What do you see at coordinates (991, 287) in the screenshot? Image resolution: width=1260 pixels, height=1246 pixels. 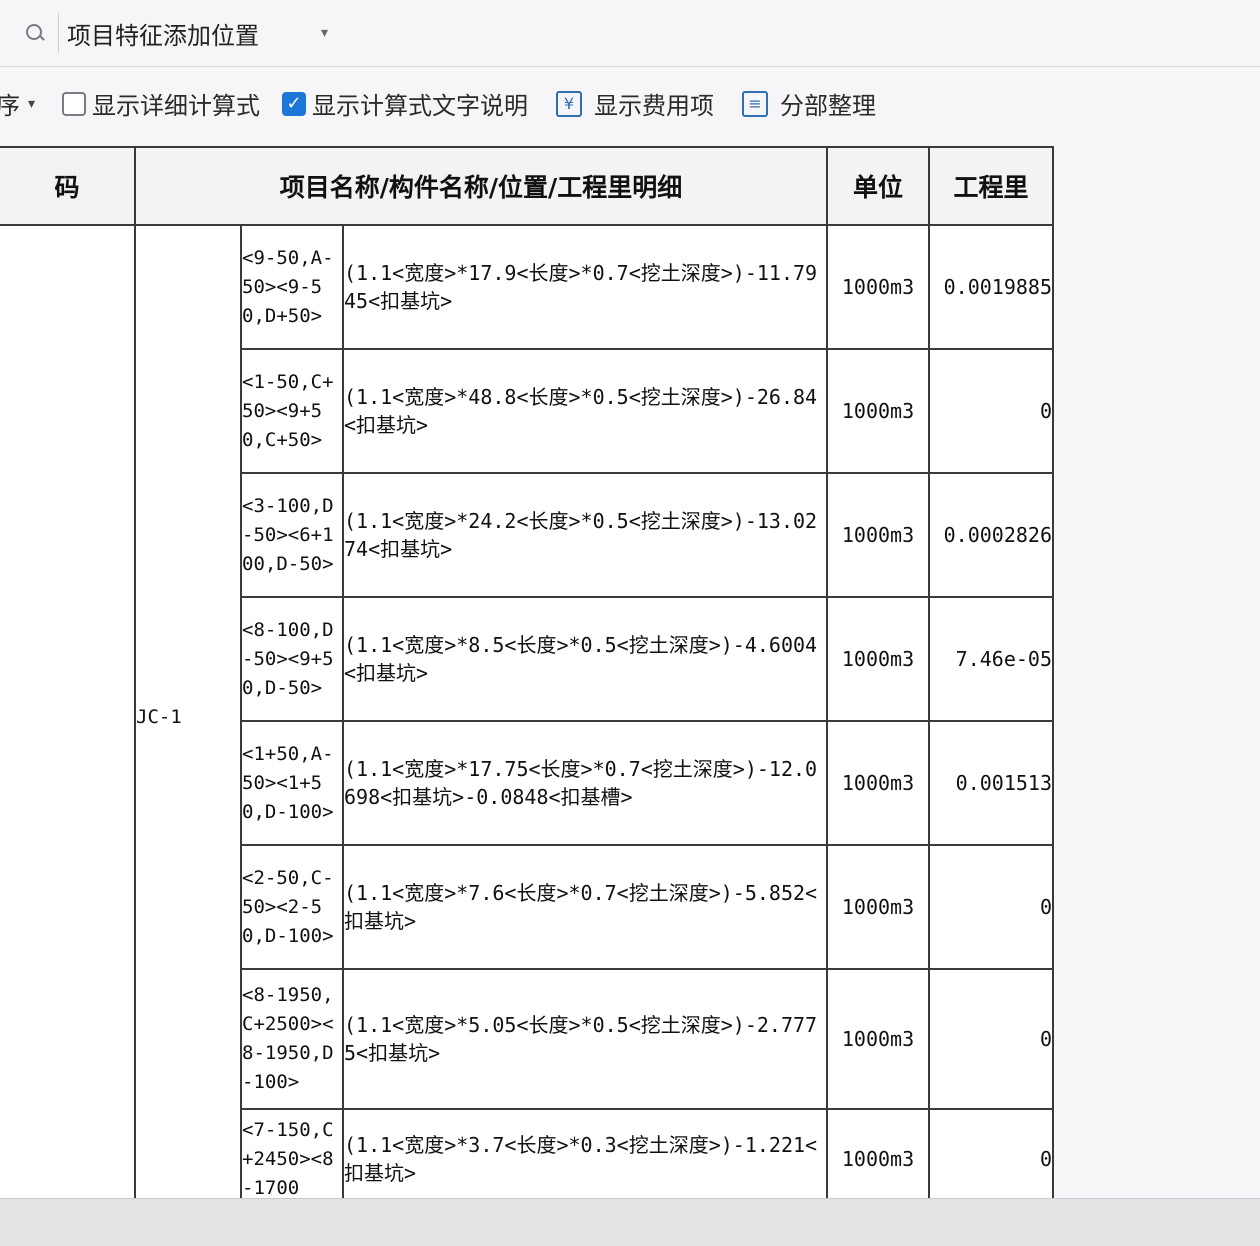 I see `quantity-cell: 0.0019885` at bounding box center [991, 287].